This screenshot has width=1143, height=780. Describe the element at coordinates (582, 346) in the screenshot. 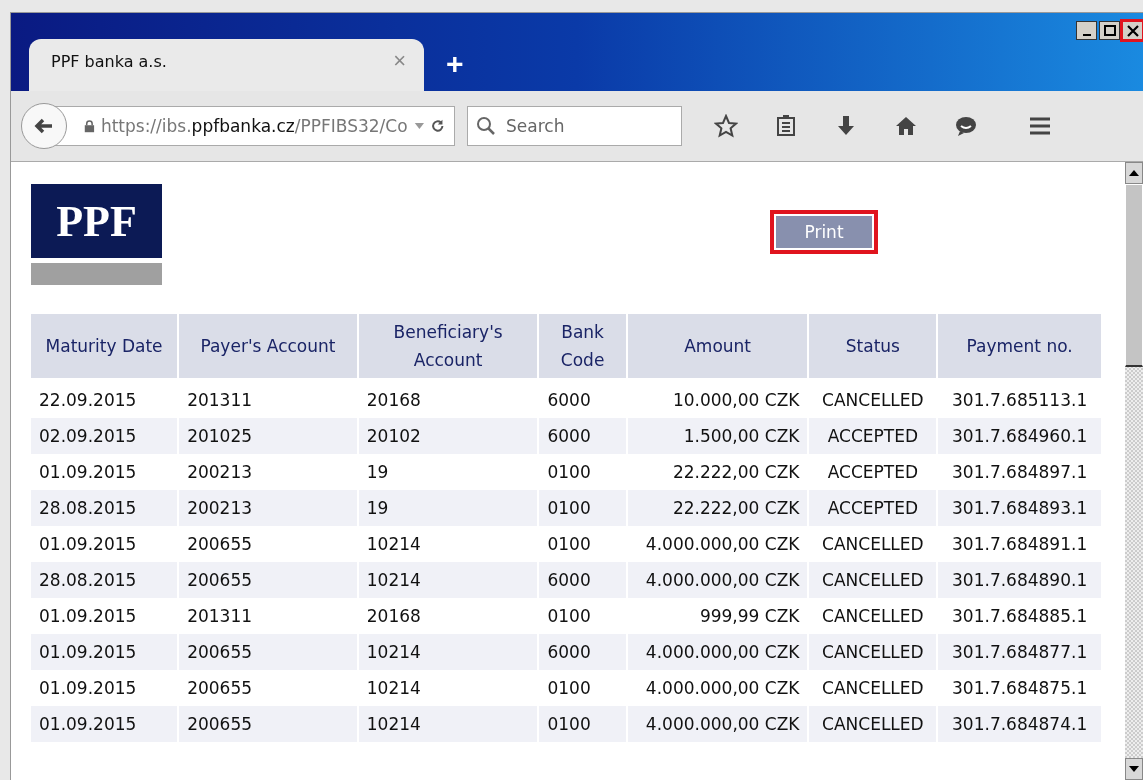

I see `column-header: Bank Code` at that location.